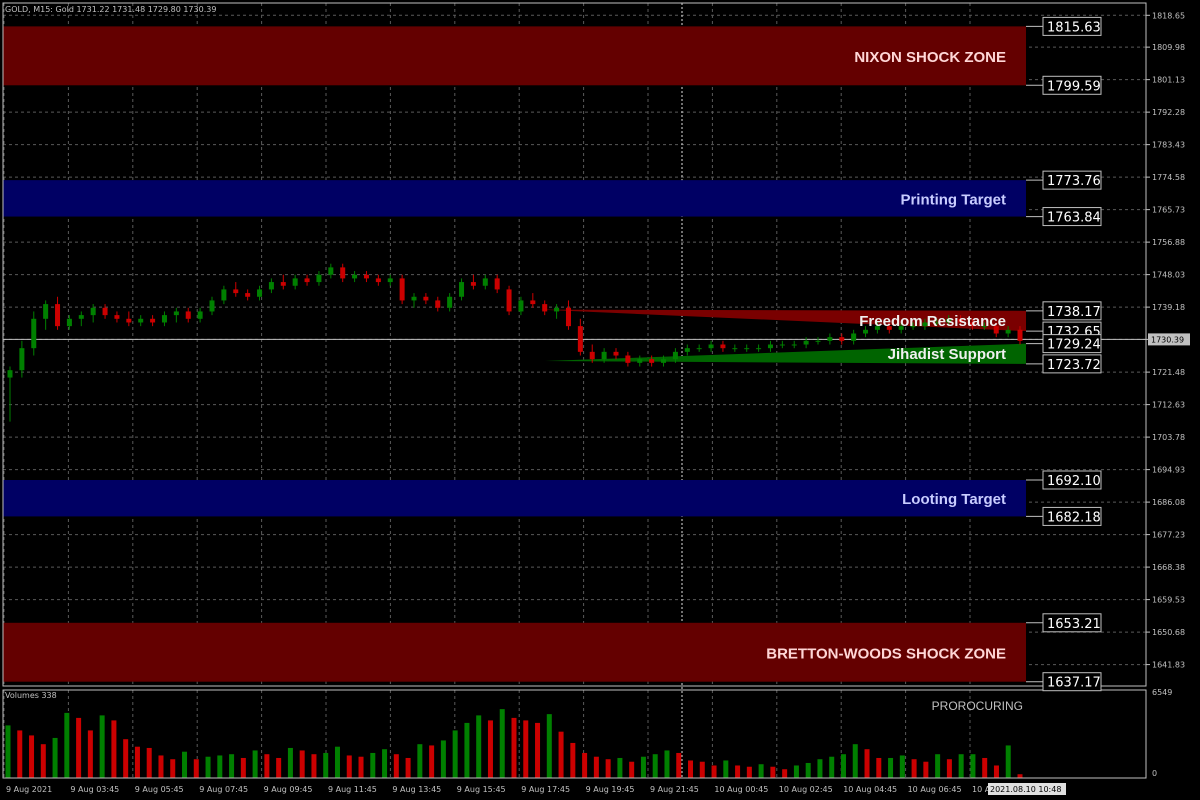  What do you see at coordinates (1074, 365) in the screenshot?
I see `level-label: 1723.72` at bounding box center [1074, 365].